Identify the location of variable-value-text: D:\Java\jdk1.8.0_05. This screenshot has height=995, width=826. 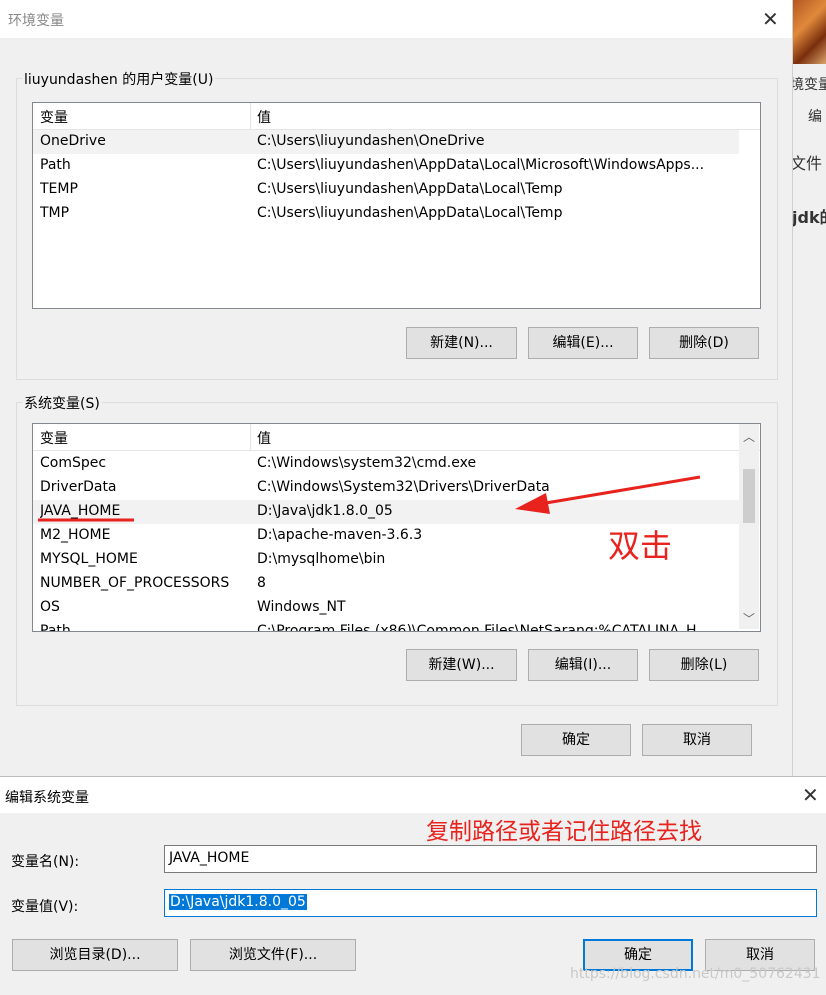
(238, 902).